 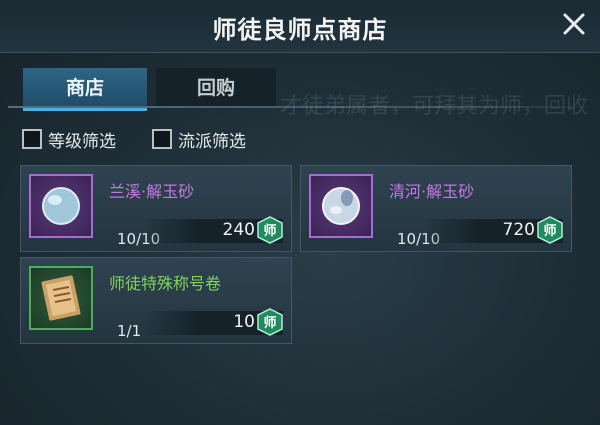 What do you see at coordinates (82, 141) in the screenshot?
I see `level-filter-label: 等级筛选` at bounding box center [82, 141].